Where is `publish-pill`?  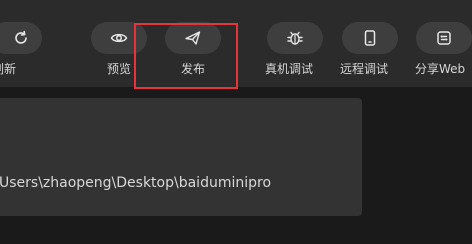 publish-pill is located at coordinates (193, 38).